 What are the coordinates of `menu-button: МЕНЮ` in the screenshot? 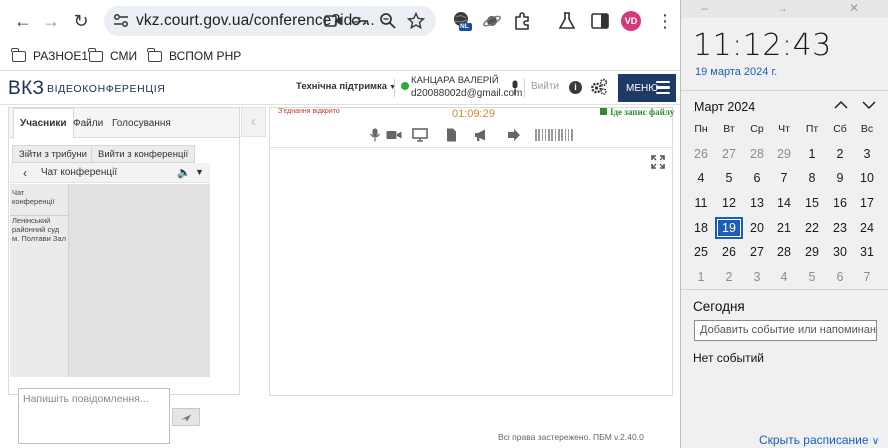 It's located at (647, 88).